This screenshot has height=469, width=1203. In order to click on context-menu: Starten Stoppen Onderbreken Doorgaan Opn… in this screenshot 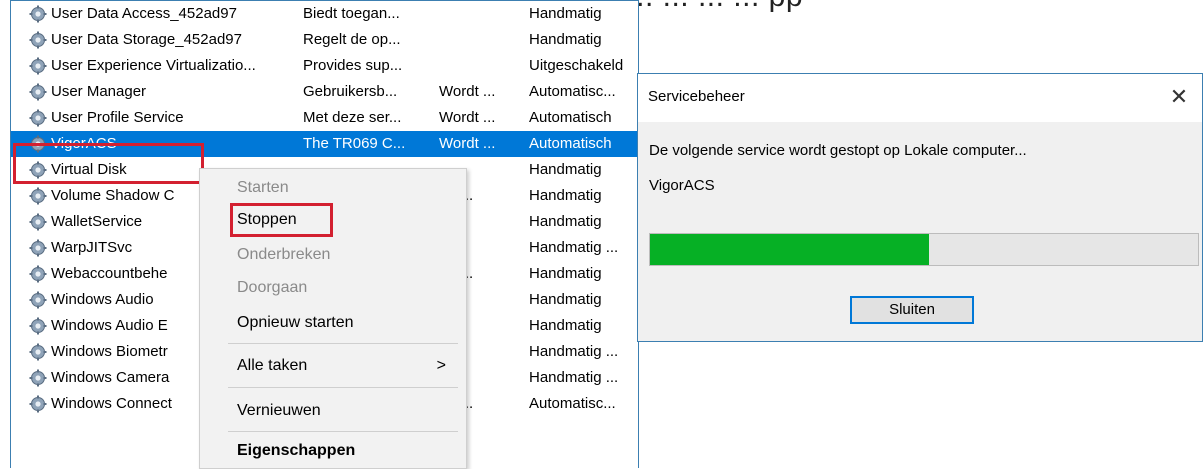, I will do `click(333, 318)`.